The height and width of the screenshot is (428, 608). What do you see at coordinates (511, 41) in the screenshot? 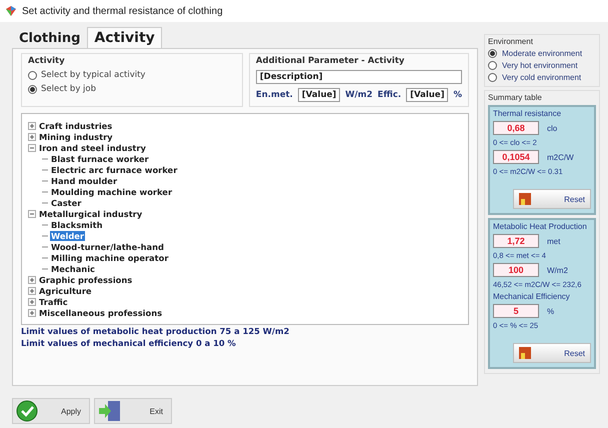
I see `group-title: Environment` at bounding box center [511, 41].